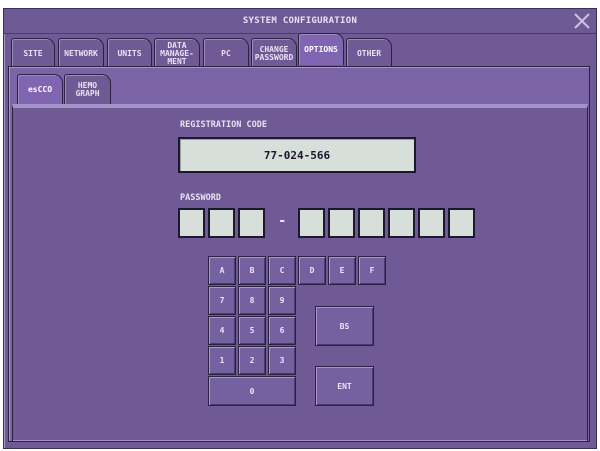  Describe the element at coordinates (282, 300) in the screenshot. I see `key-9: 9` at that location.